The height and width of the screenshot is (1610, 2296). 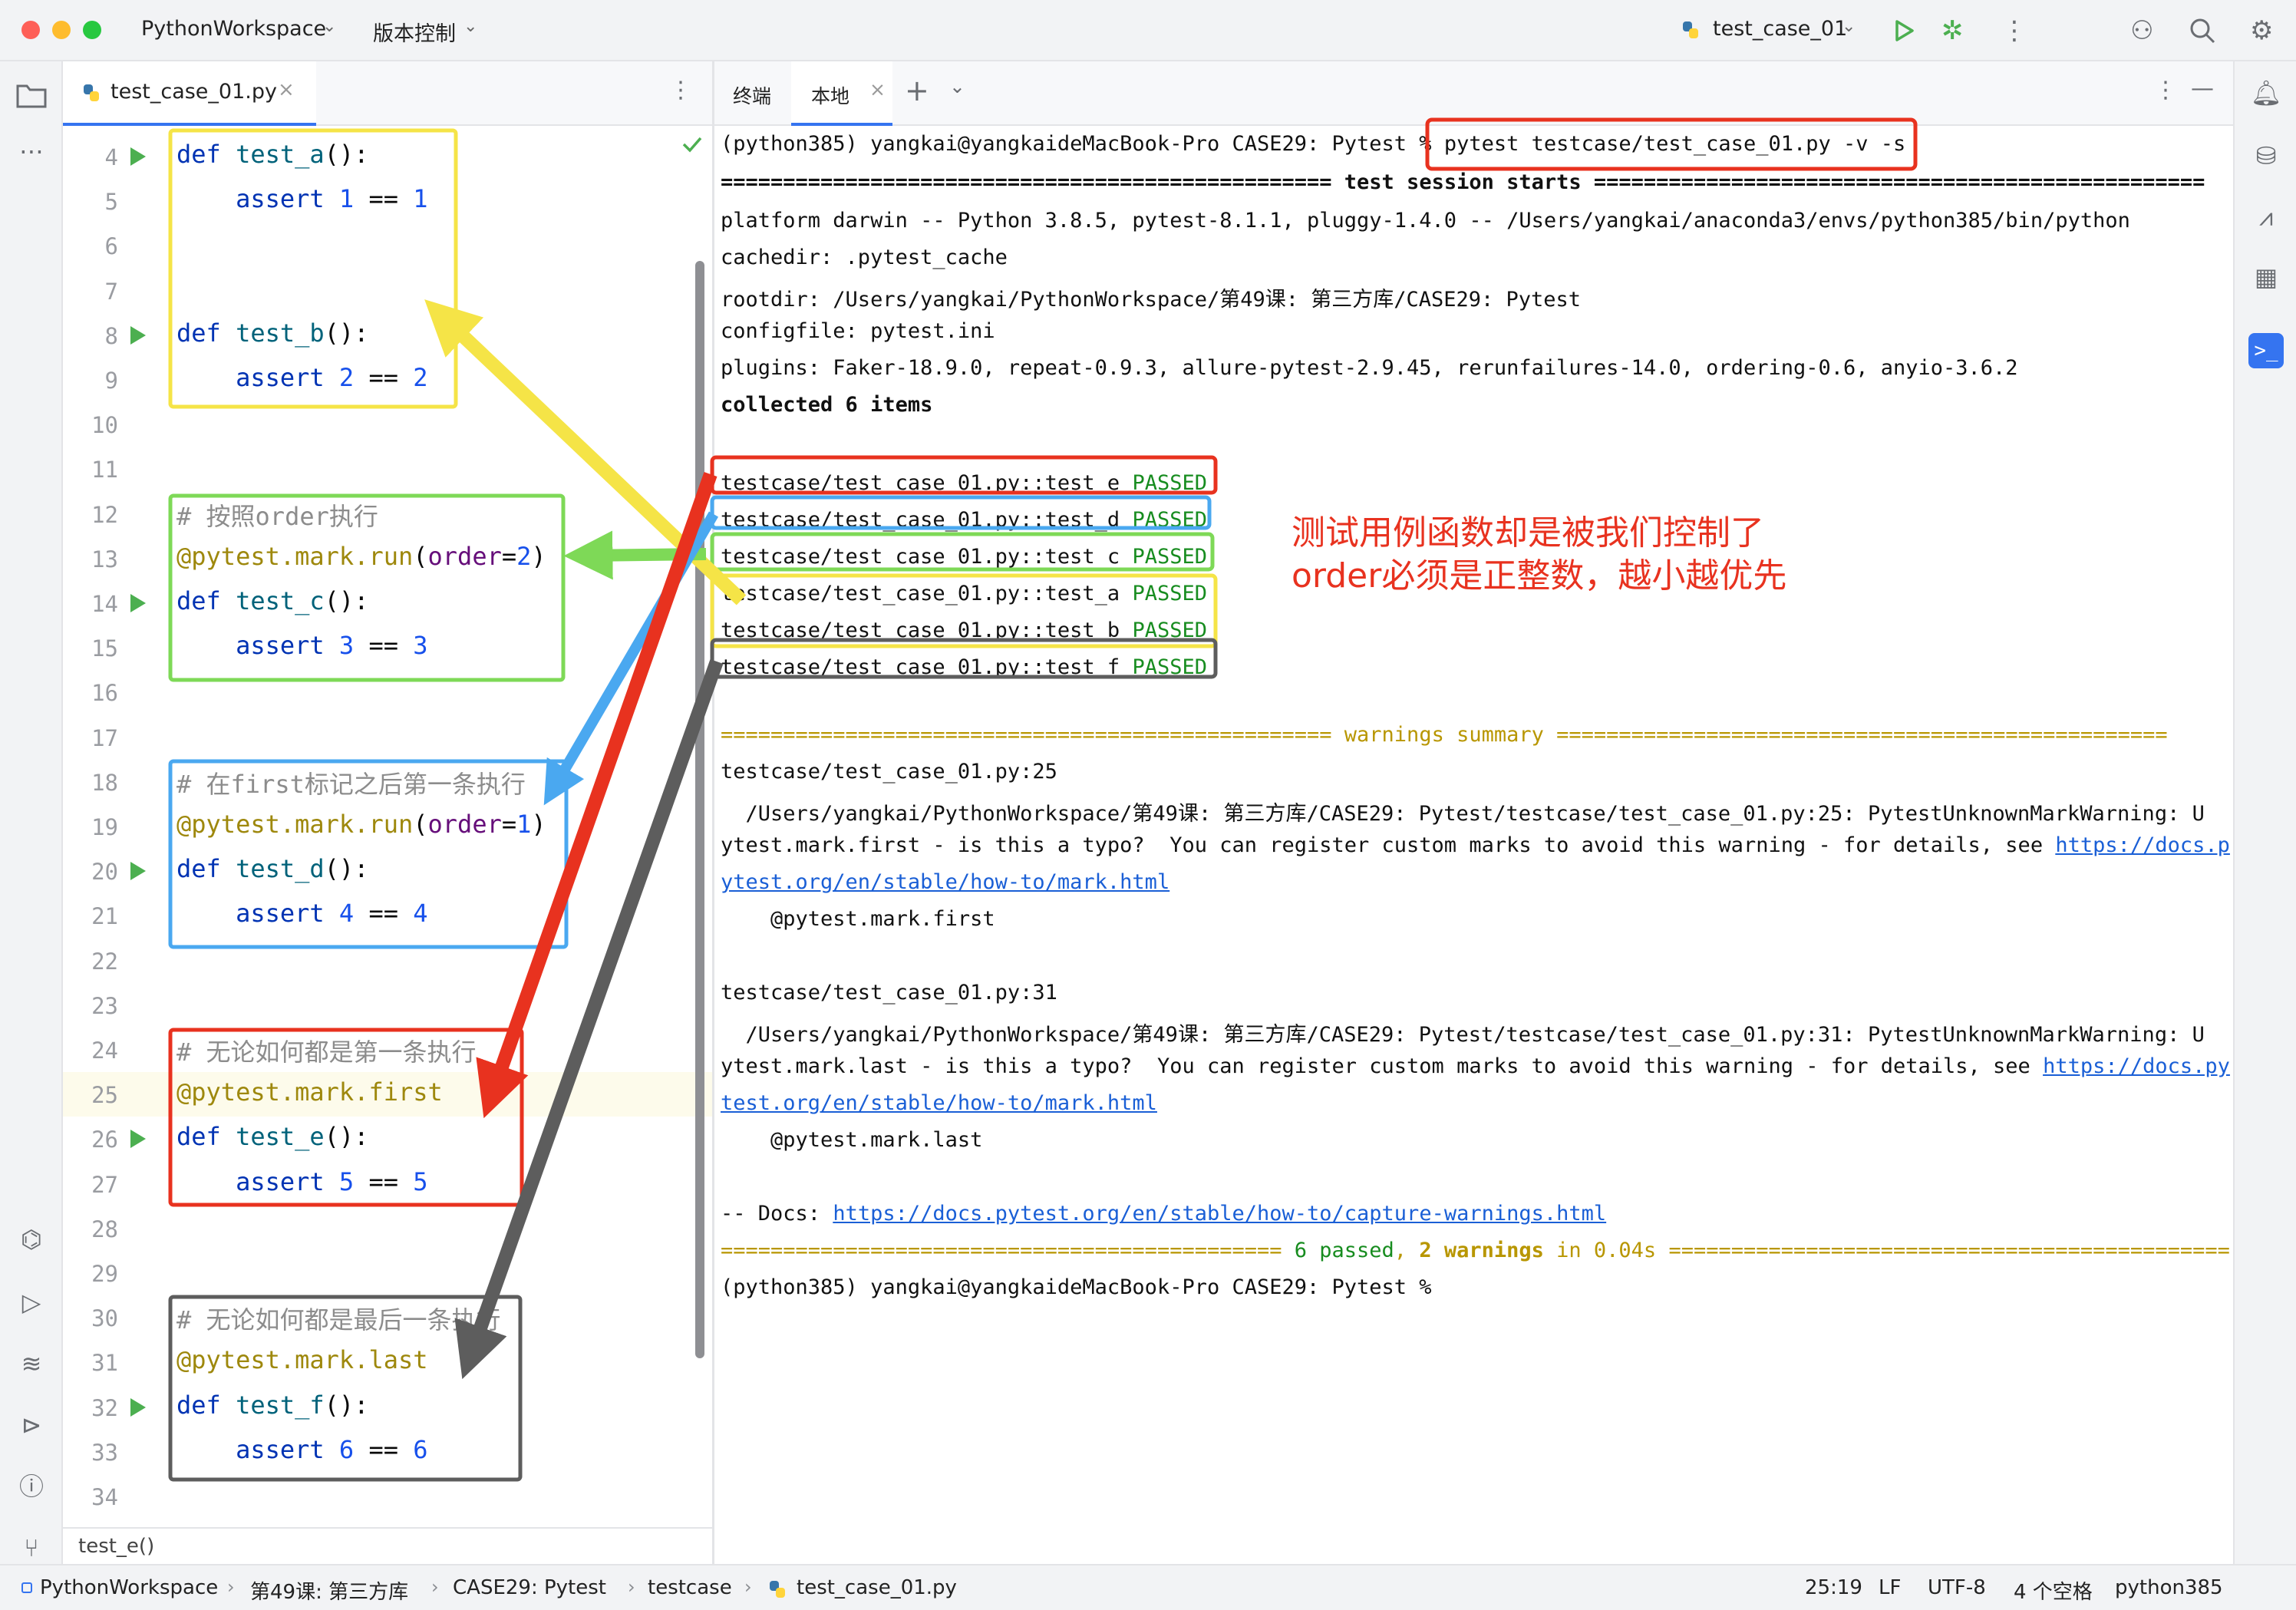 I want to click on file-encoding: UTF-8, so click(x=1957, y=1587).